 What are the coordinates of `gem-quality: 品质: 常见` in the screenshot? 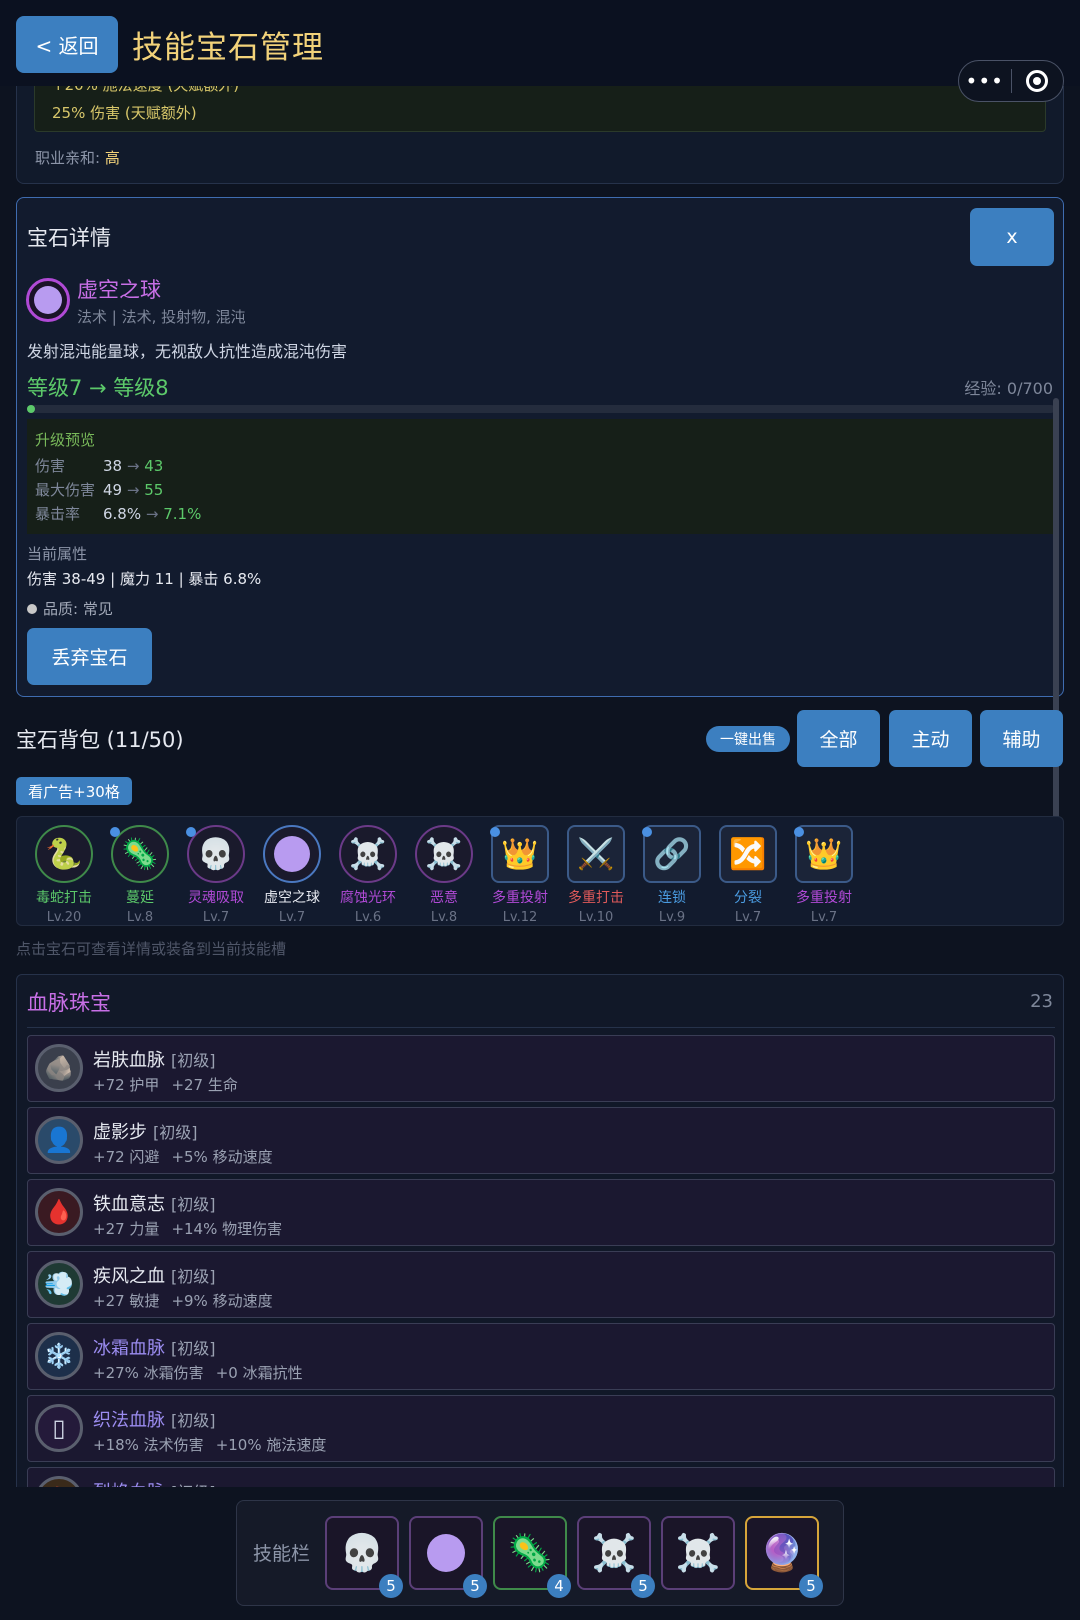 It's located at (70, 608).